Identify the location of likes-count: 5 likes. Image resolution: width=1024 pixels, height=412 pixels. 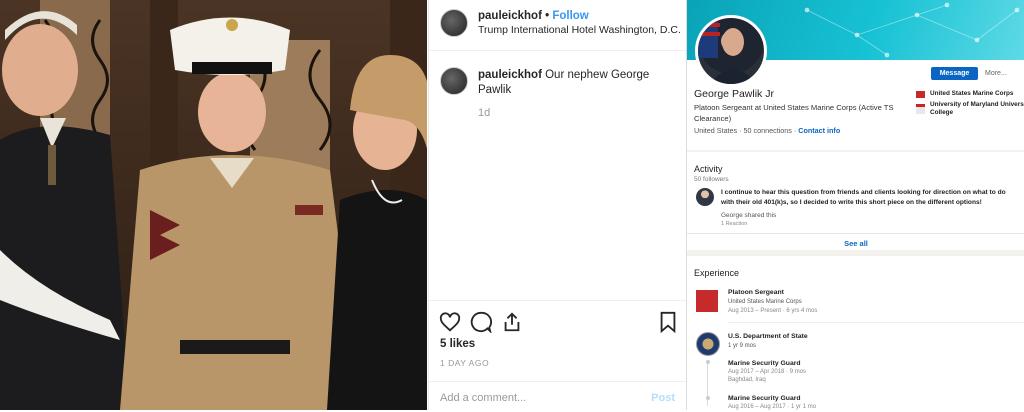
(457, 344).